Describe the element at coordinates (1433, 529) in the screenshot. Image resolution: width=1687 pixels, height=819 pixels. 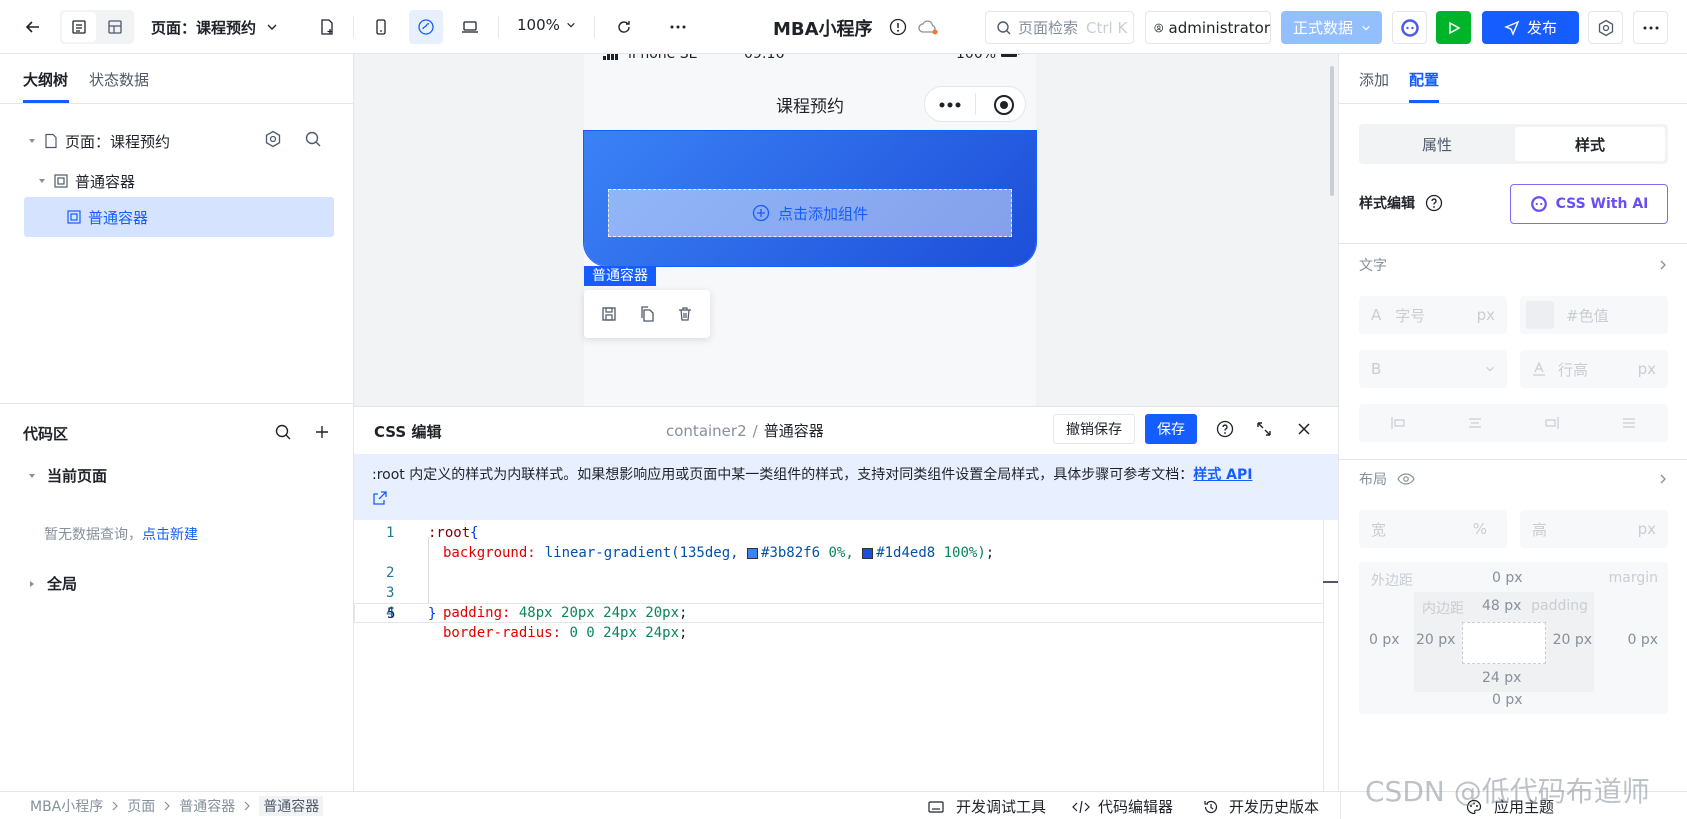
I see `width-input: 宽%` at that location.